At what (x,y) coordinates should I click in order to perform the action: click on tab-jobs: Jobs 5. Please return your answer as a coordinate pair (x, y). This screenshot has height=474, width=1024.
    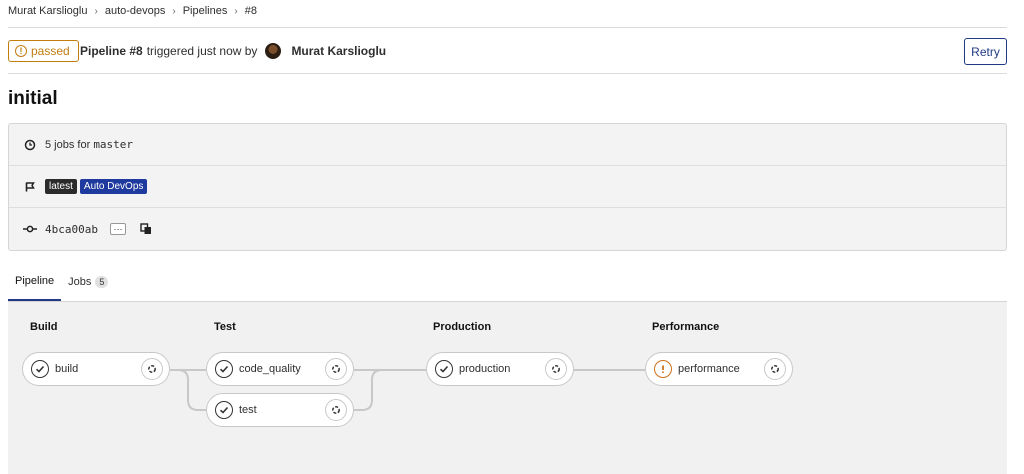
    Looking at the image, I should click on (88, 282).